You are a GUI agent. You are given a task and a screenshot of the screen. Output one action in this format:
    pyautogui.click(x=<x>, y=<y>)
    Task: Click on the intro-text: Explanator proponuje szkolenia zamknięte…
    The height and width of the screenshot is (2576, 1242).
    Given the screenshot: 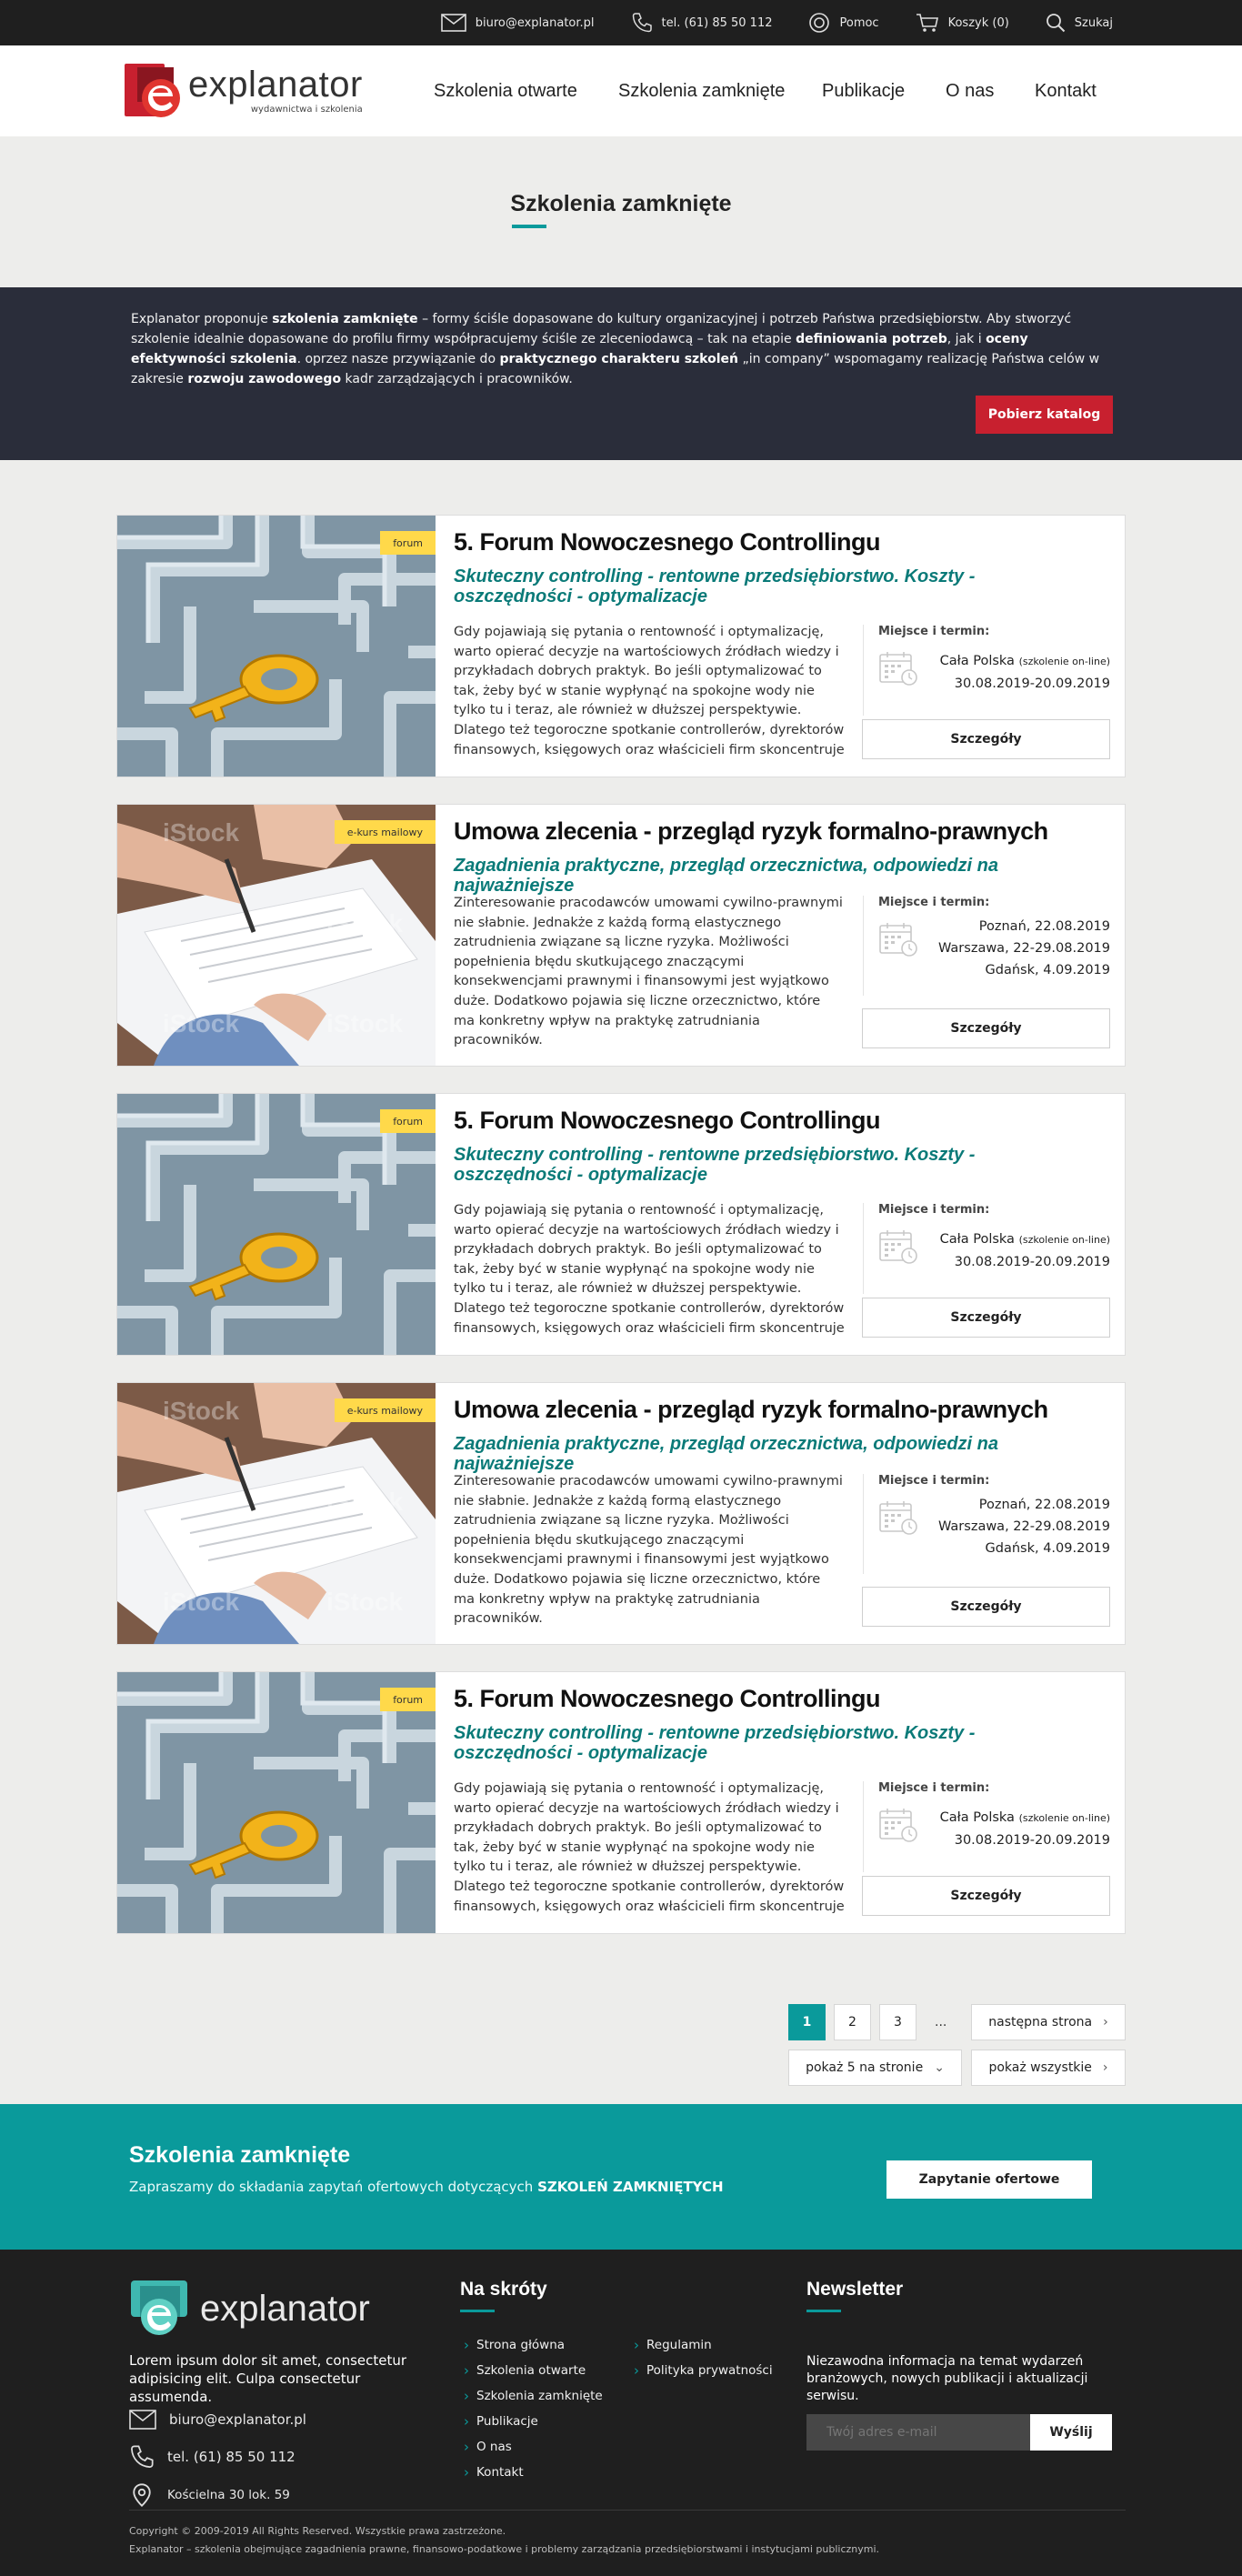 What is the action you would take?
    pyautogui.click(x=616, y=349)
    